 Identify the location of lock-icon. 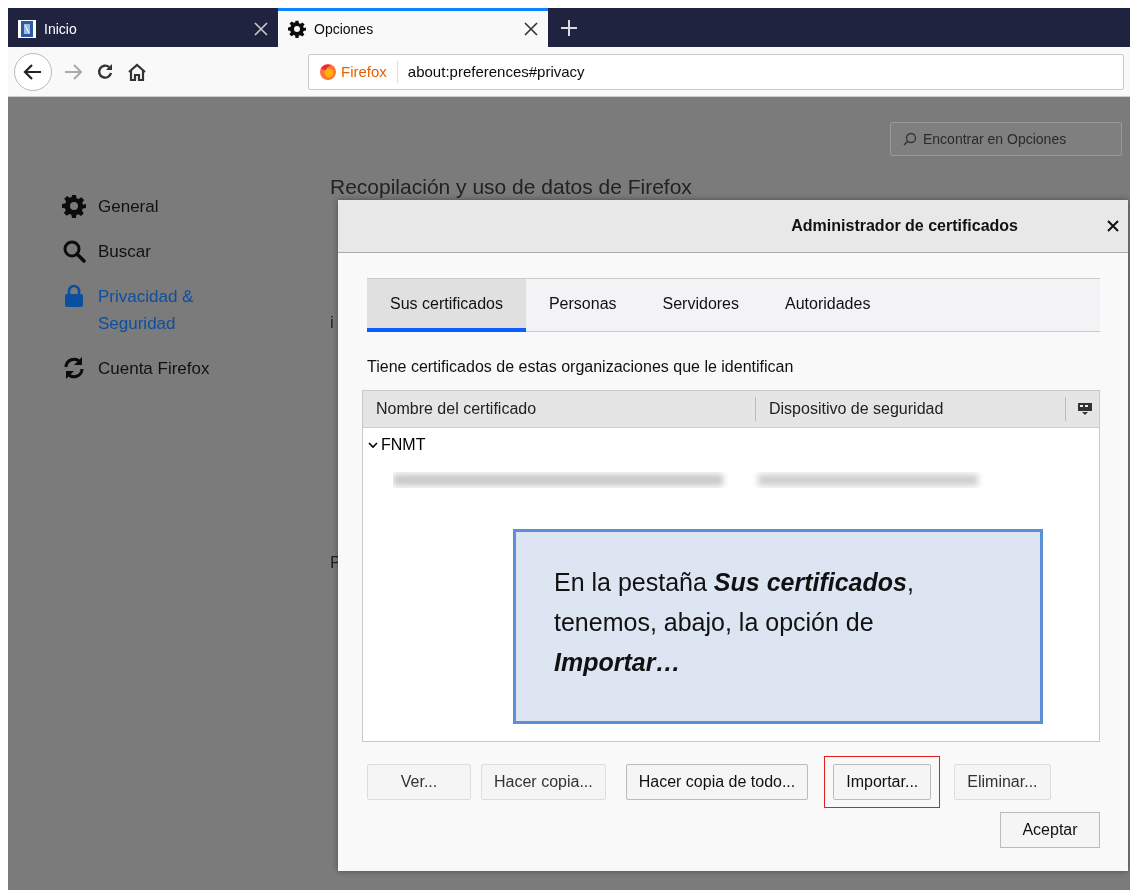
(74, 296).